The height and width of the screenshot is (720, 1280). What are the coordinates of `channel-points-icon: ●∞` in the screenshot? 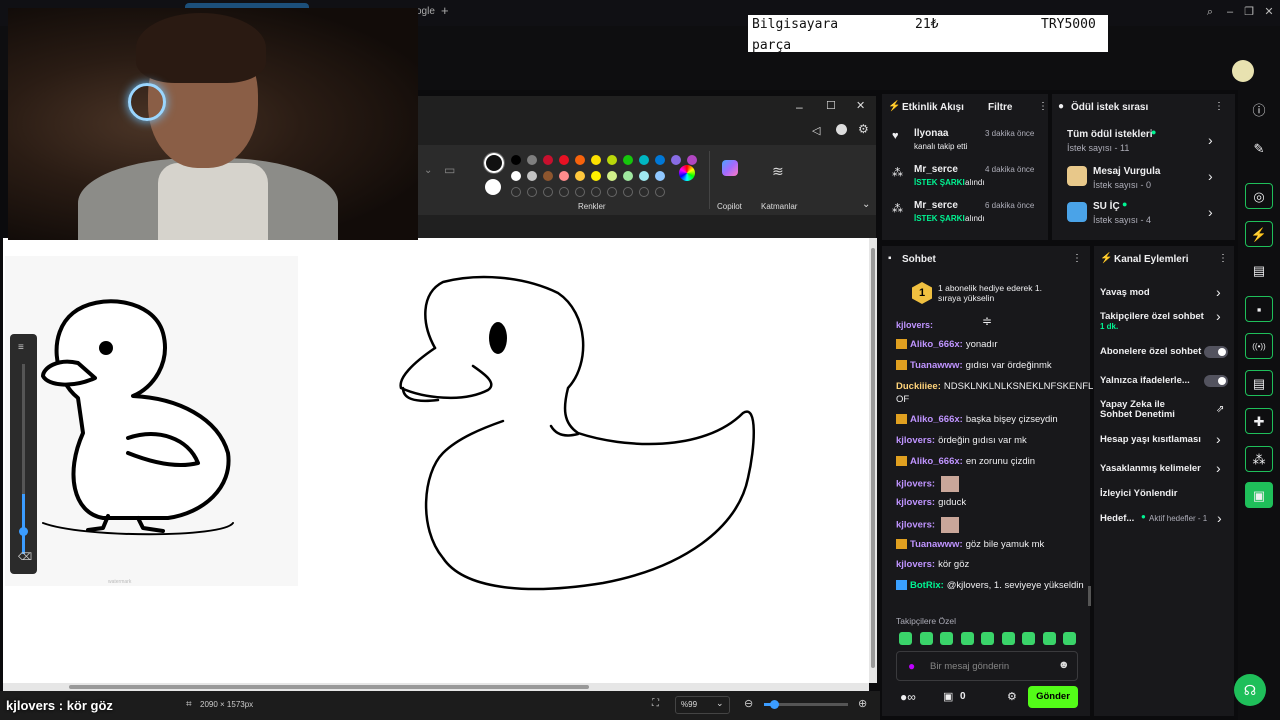 It's located at (908, 697).